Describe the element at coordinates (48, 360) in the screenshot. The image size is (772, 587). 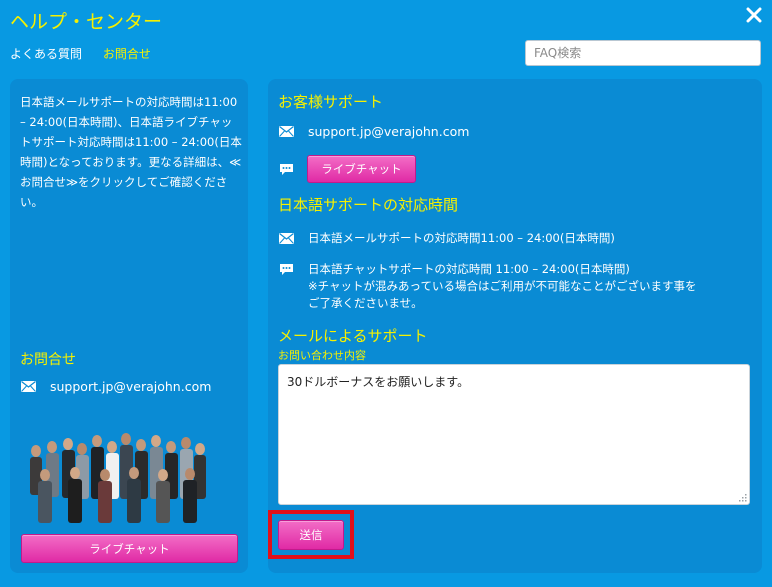
I see `contact-title: お問合せ` at that location.